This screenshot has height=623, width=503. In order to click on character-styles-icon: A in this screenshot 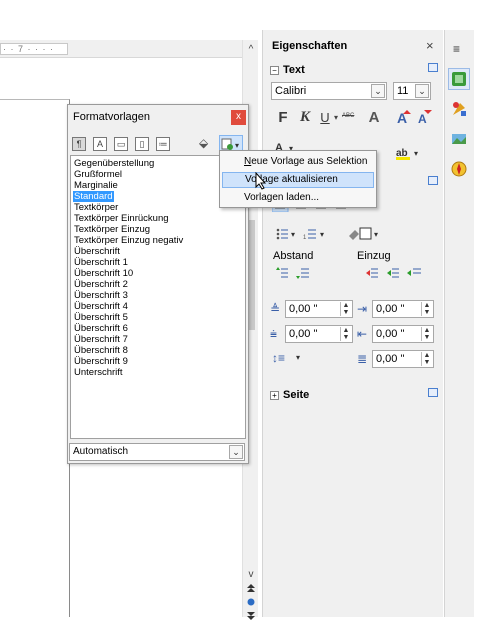, I will do `click(100, 144)`.